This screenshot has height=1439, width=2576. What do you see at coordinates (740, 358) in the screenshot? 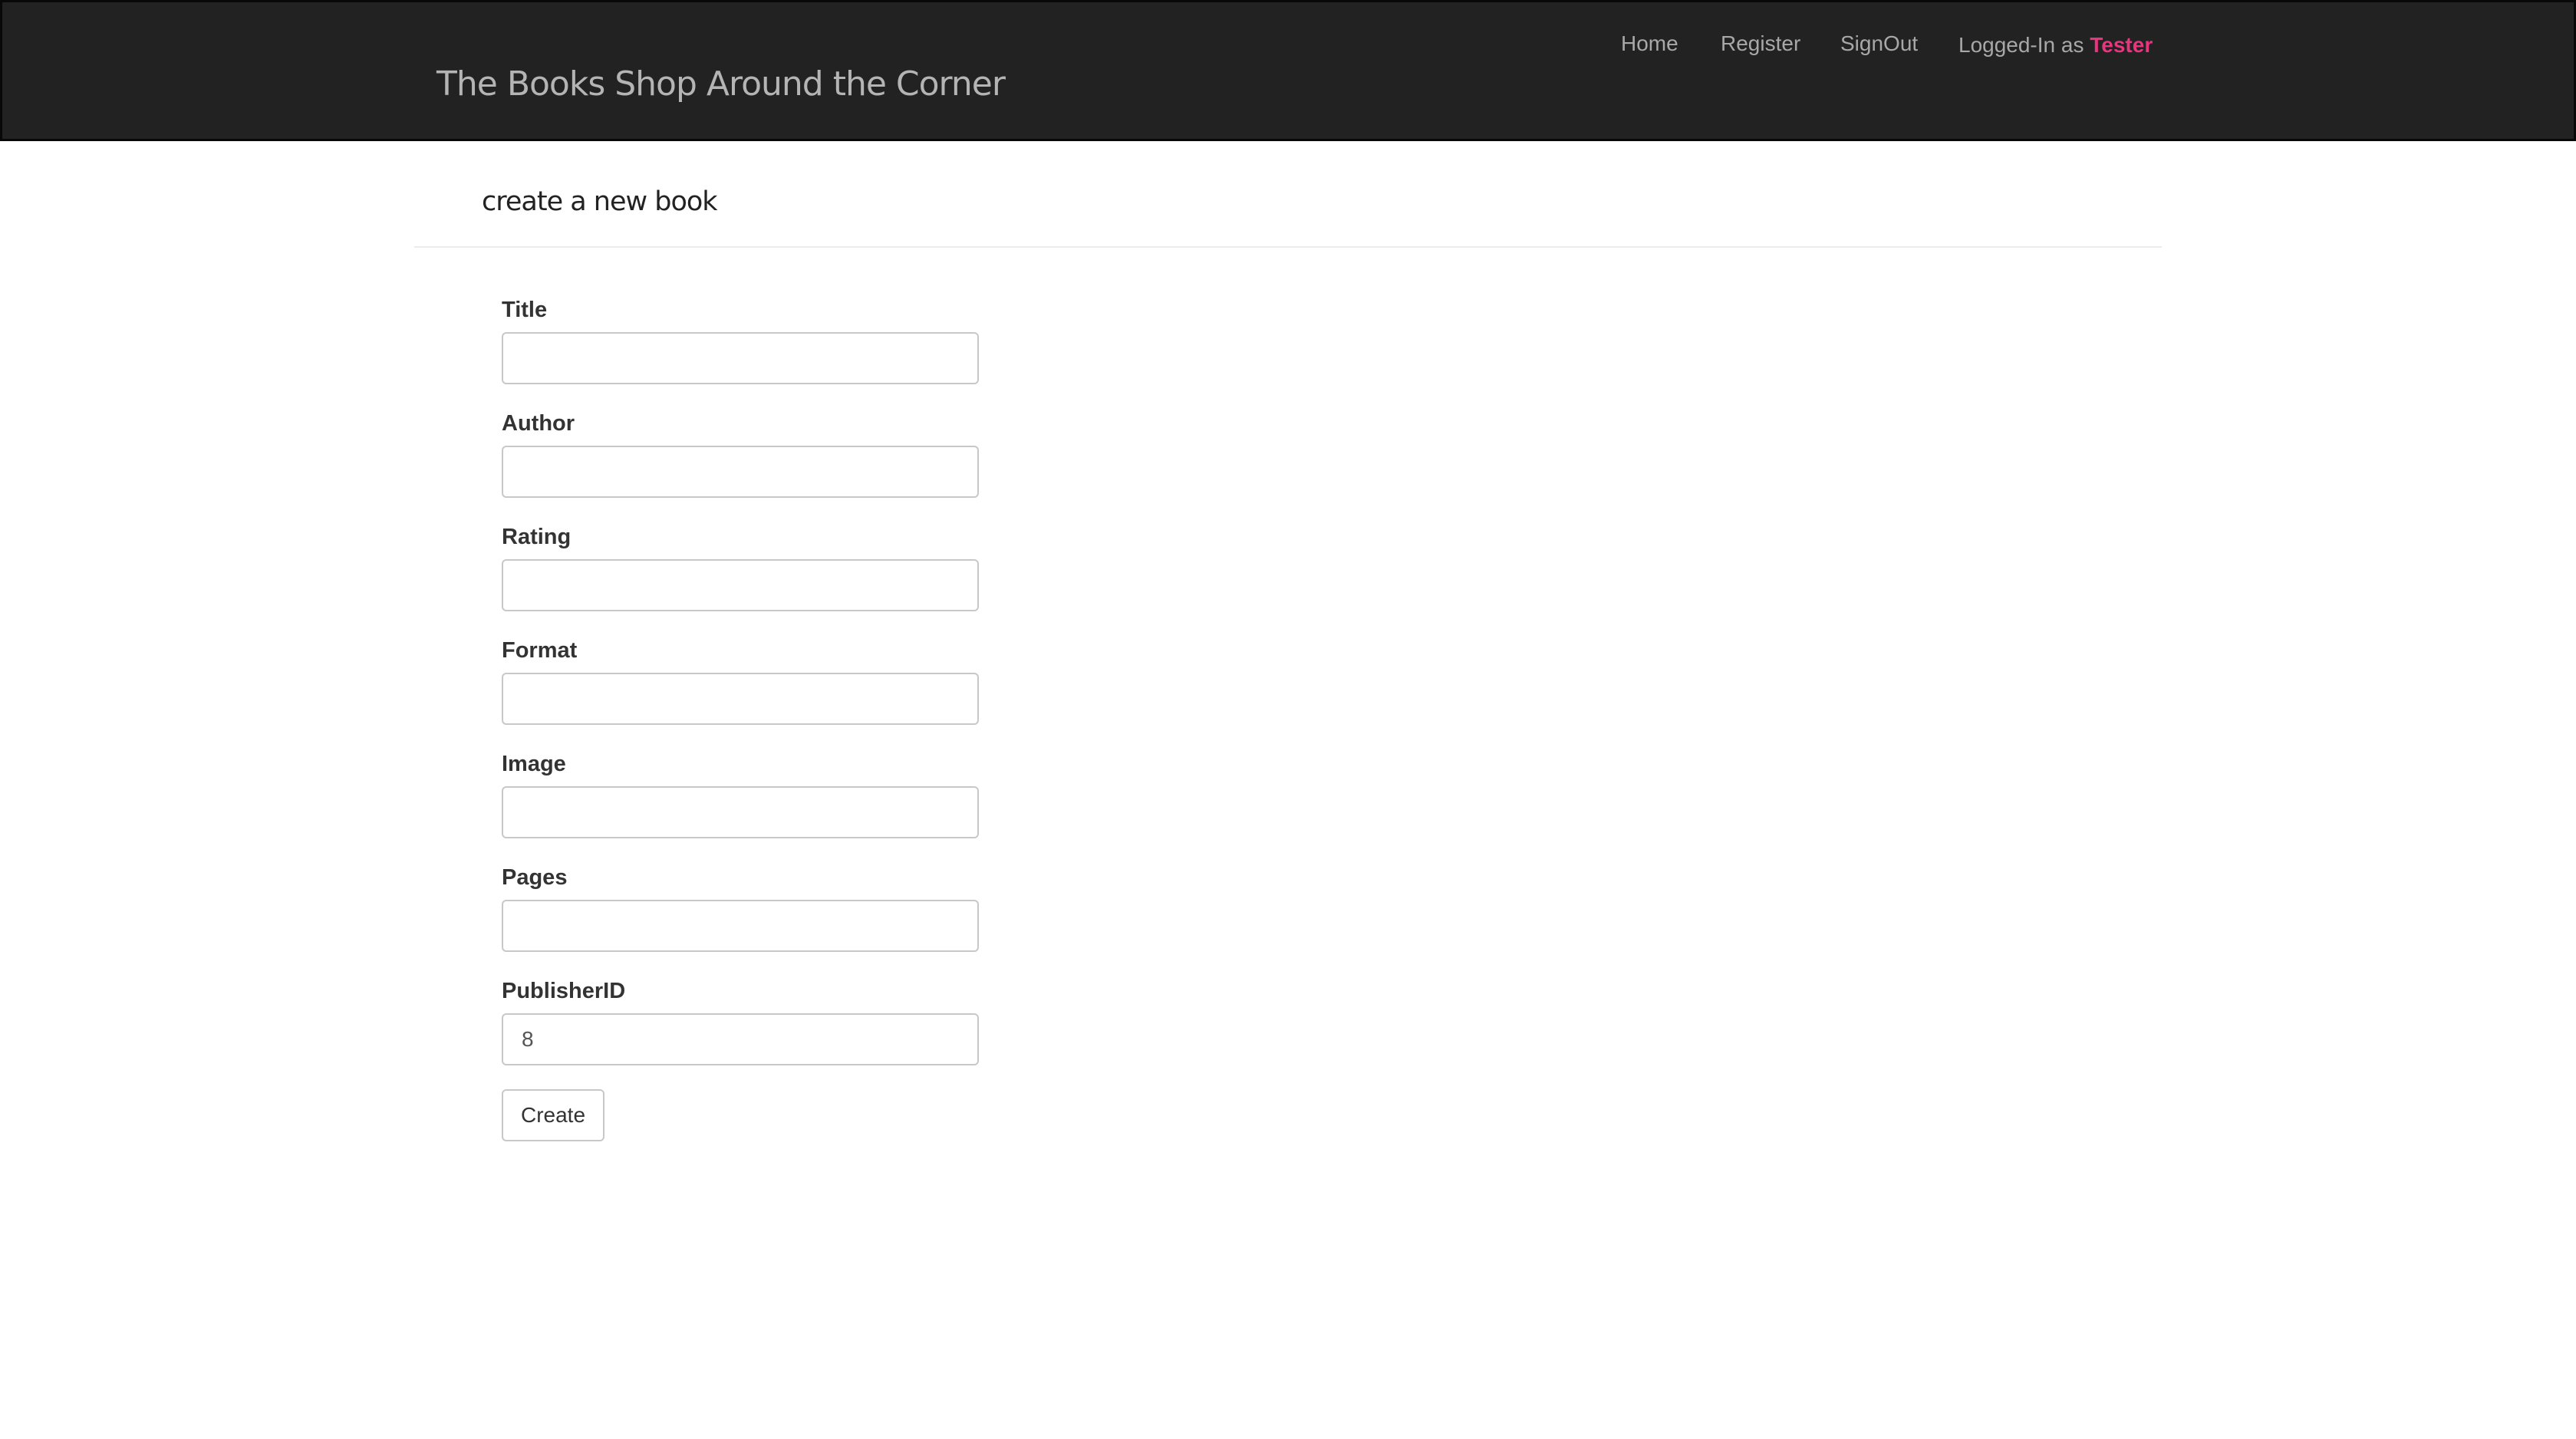
I see `title-input` at bounding box center [740, 358].